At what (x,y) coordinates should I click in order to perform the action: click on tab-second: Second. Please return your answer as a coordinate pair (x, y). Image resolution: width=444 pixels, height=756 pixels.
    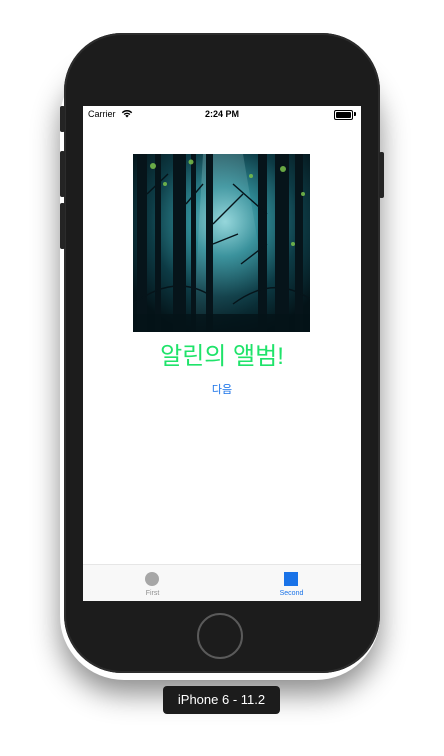
    Looking at the image, I should click on (291, 583).